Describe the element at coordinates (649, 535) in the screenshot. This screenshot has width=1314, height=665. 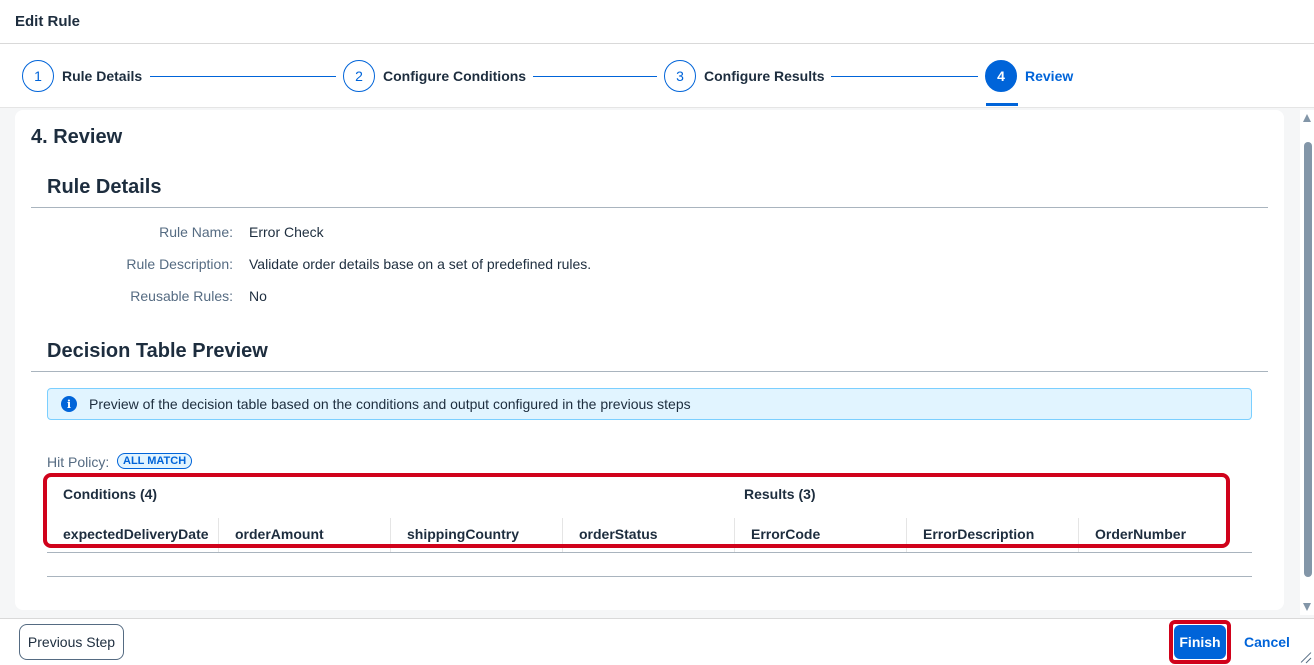
I see `column-header-order-status: orderStatus` at that location.